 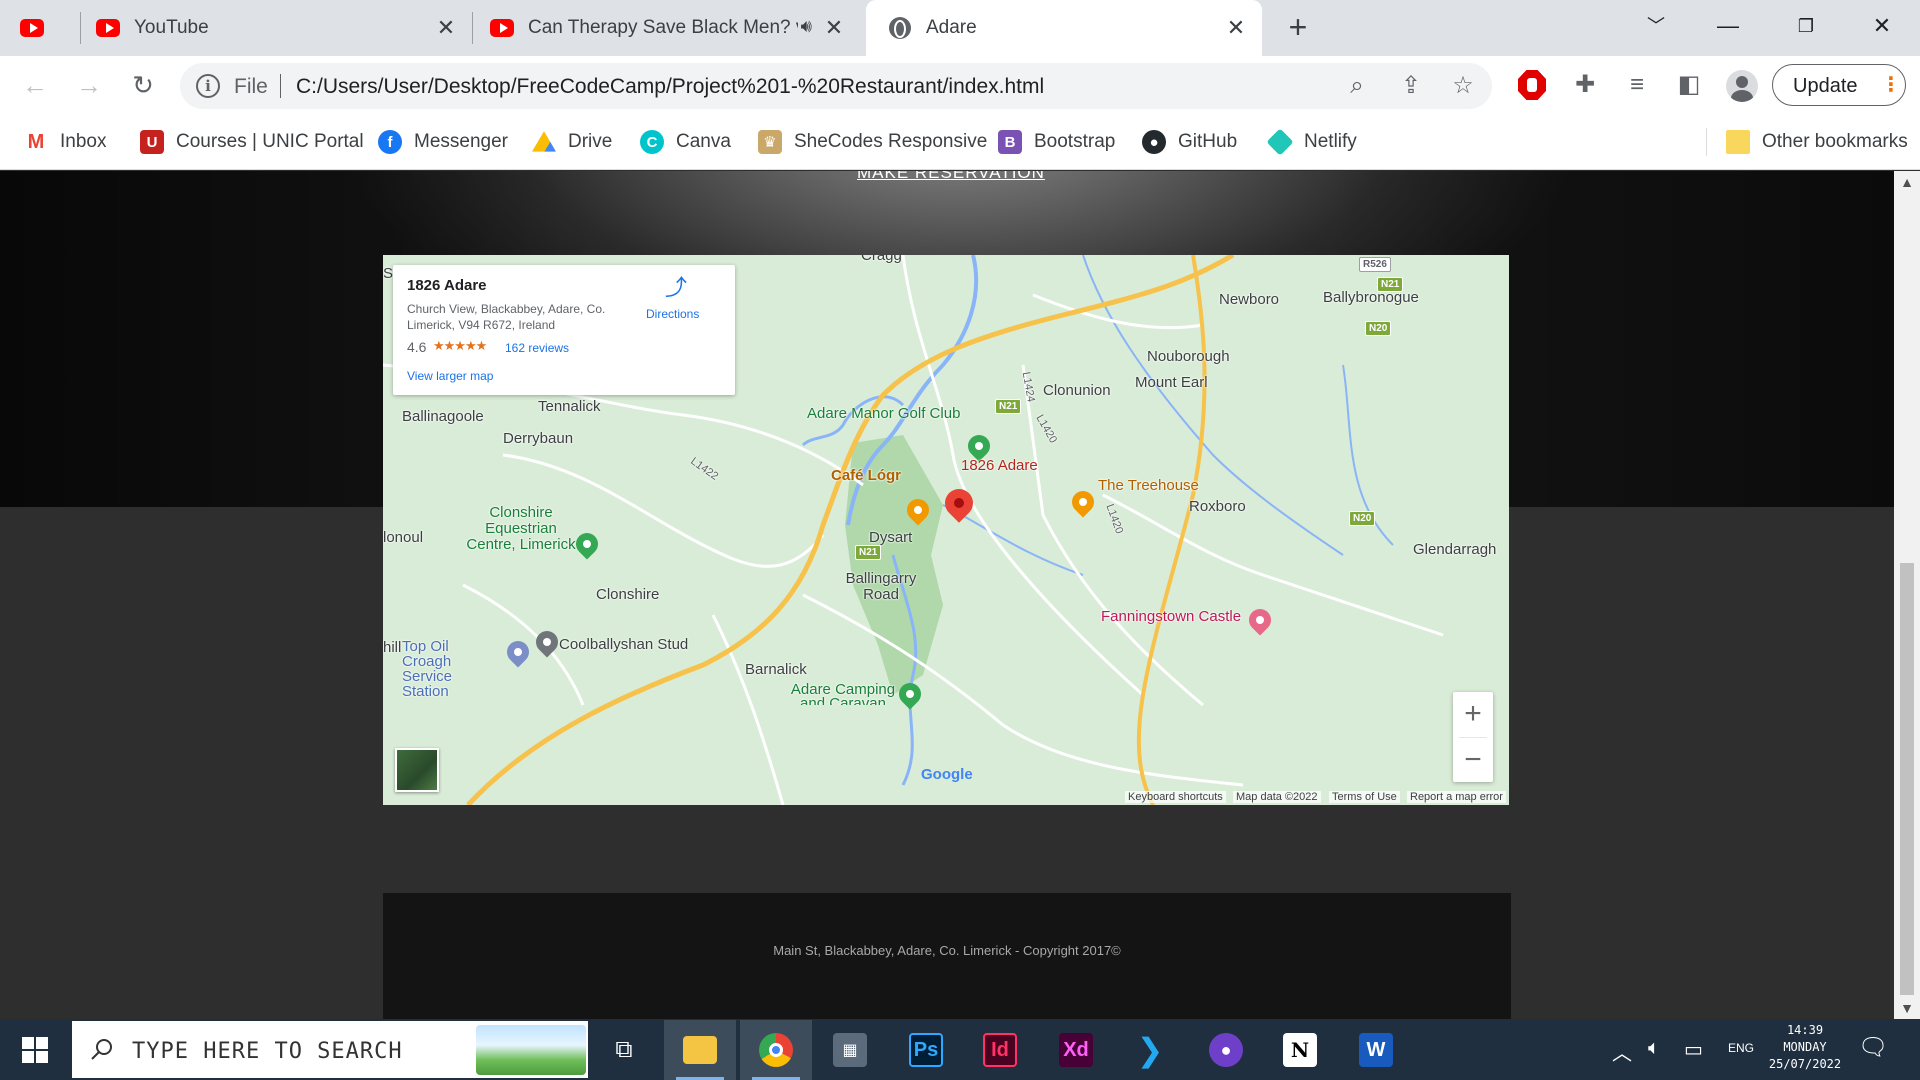 What do you see at coordinates (531, 1050) in the screenshot?
I see `search-highlight-illustration` at bounding box center [531, 1050].